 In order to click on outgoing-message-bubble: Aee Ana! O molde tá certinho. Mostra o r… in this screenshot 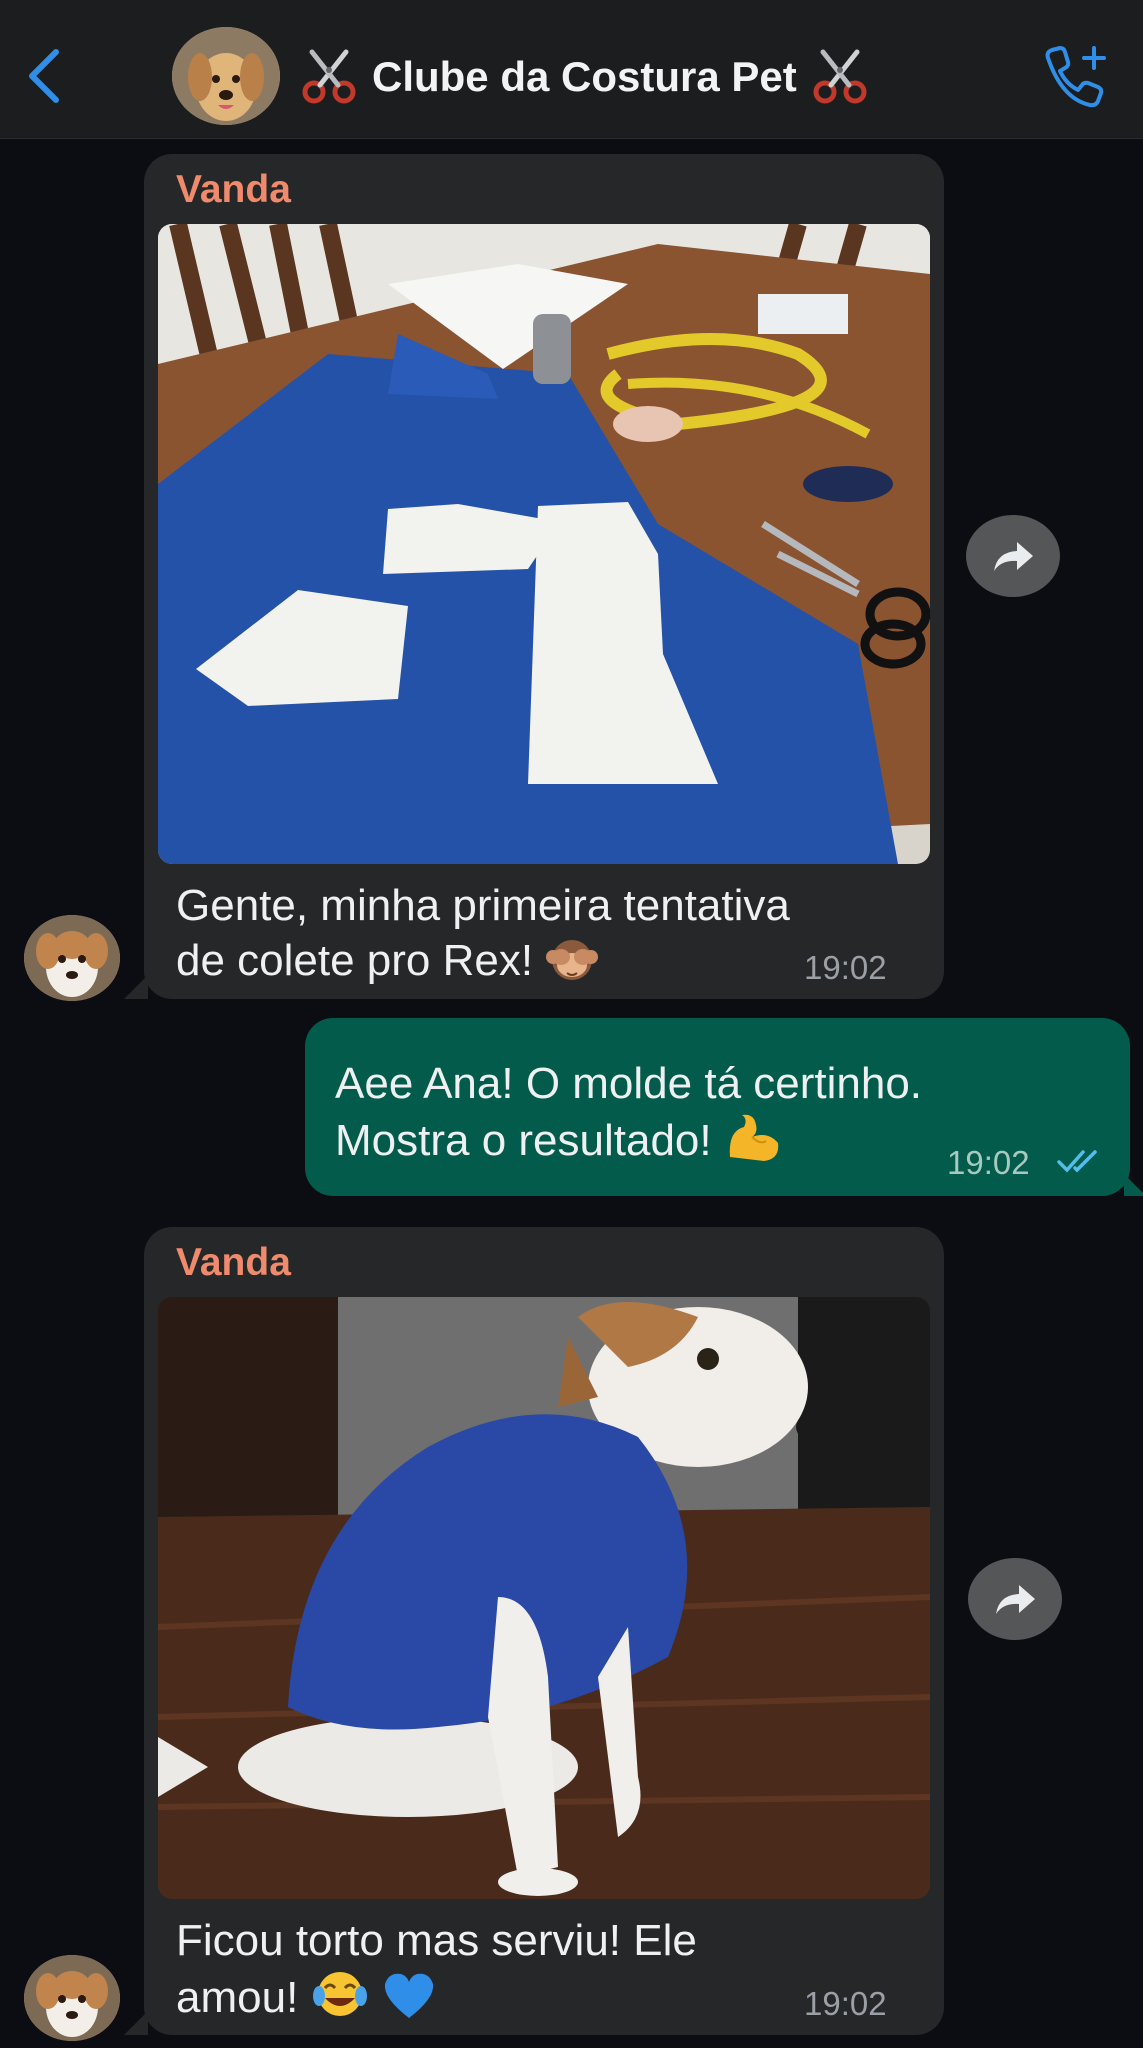, I will do `click(724, 1107)`.